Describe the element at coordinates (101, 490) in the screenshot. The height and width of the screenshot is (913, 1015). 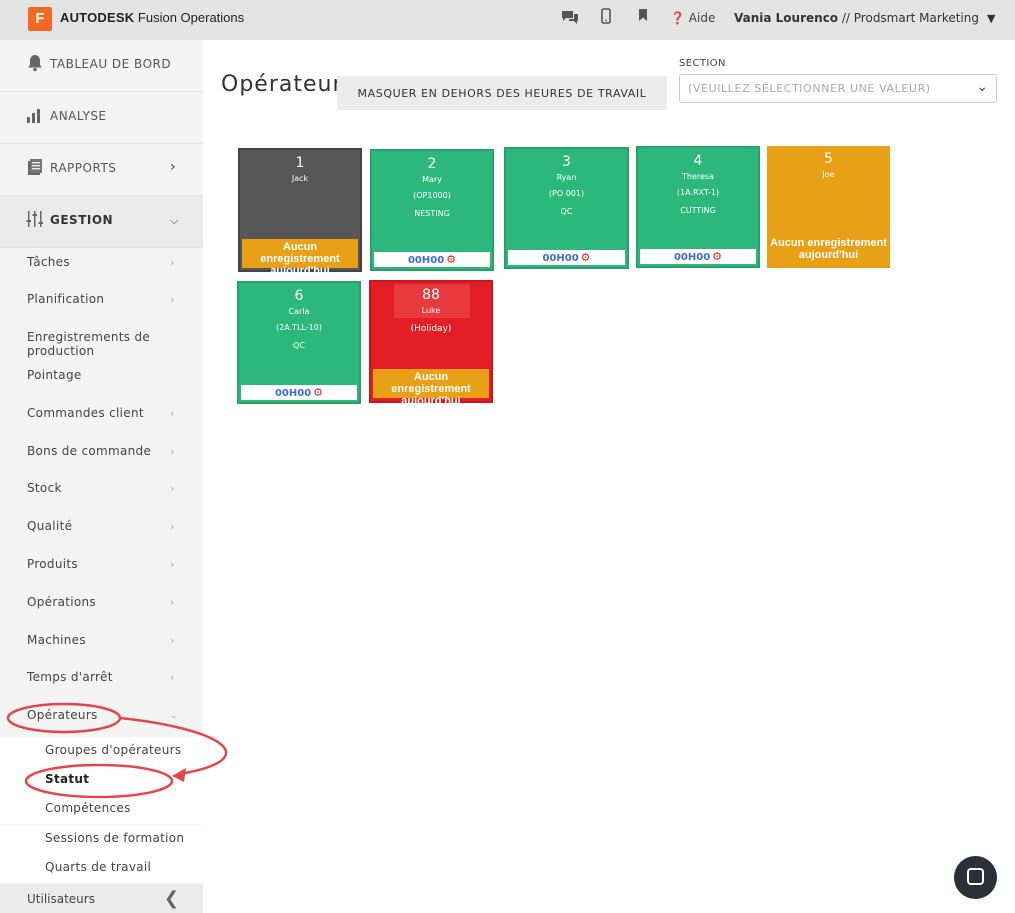
I see `sidebar-item-stock: Stock ›` at that location.